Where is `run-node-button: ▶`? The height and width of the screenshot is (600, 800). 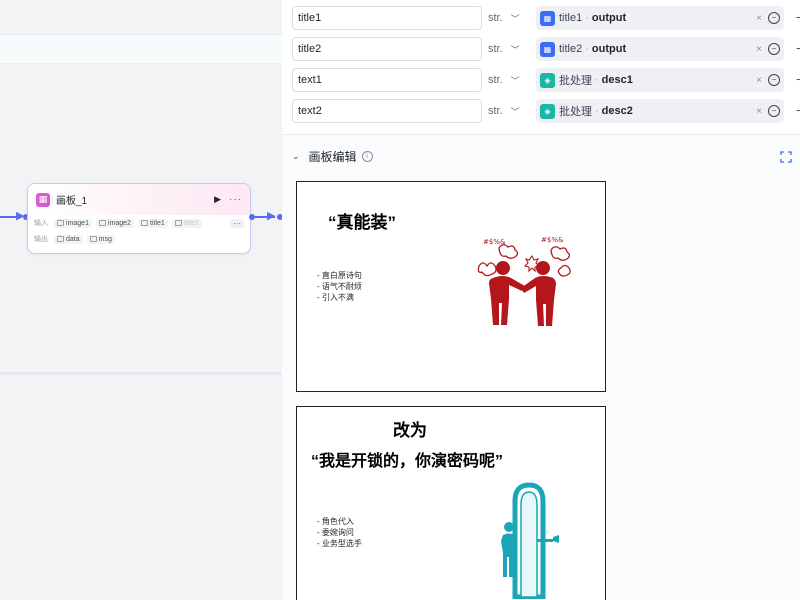
run-node-button: ▶ is located at coordinates (217, 199).